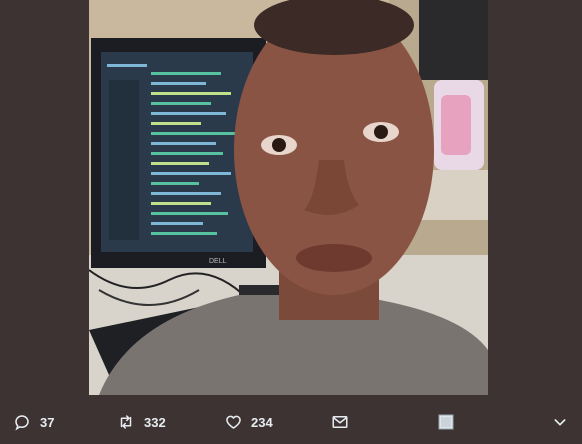  What do you see at coordinates (22, 422) in the screenshot?
I see `reply-icon` at bounding box center [22, 422].